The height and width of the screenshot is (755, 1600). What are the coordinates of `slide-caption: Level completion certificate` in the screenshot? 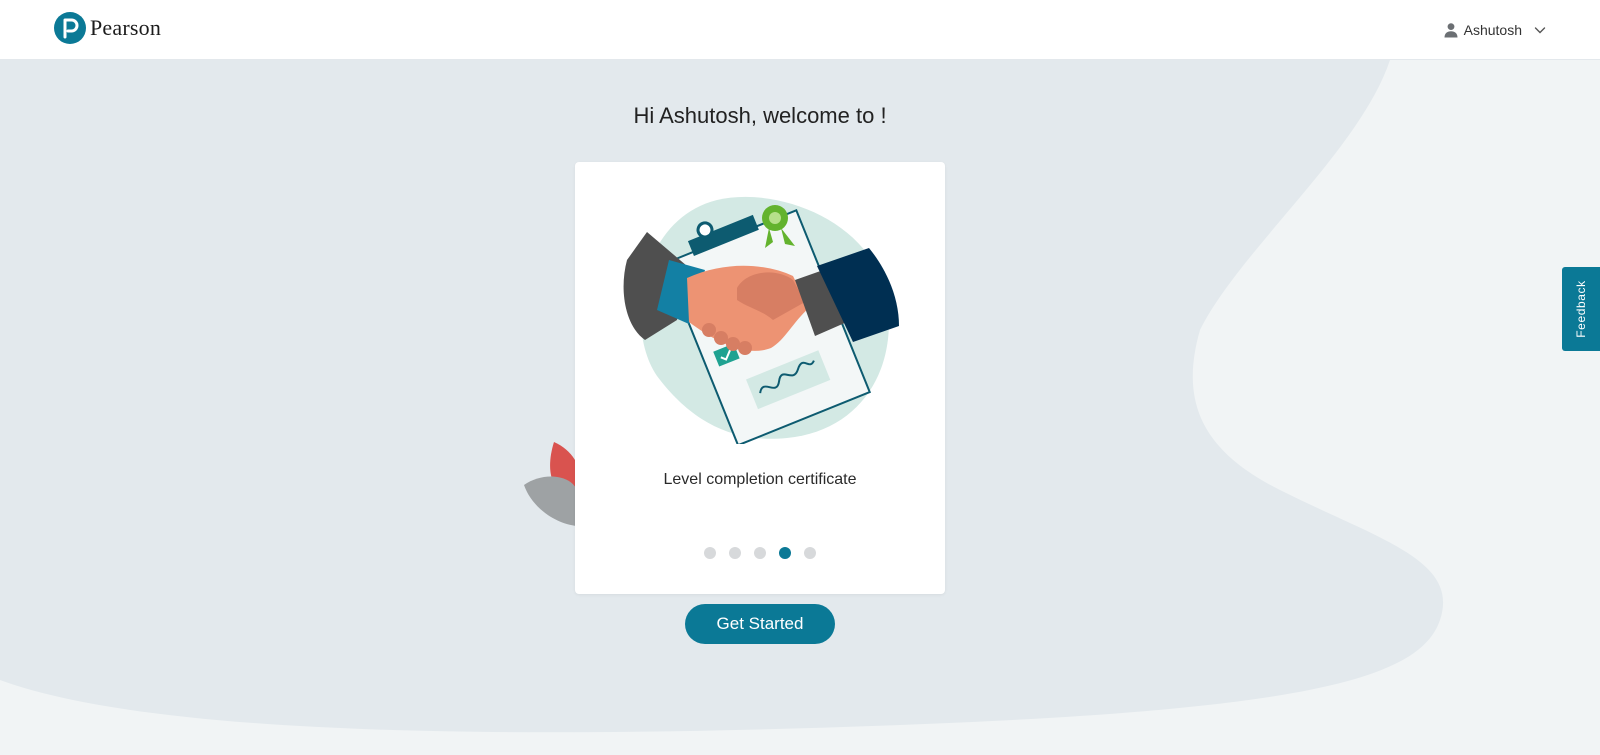 It's located at (760, 479).